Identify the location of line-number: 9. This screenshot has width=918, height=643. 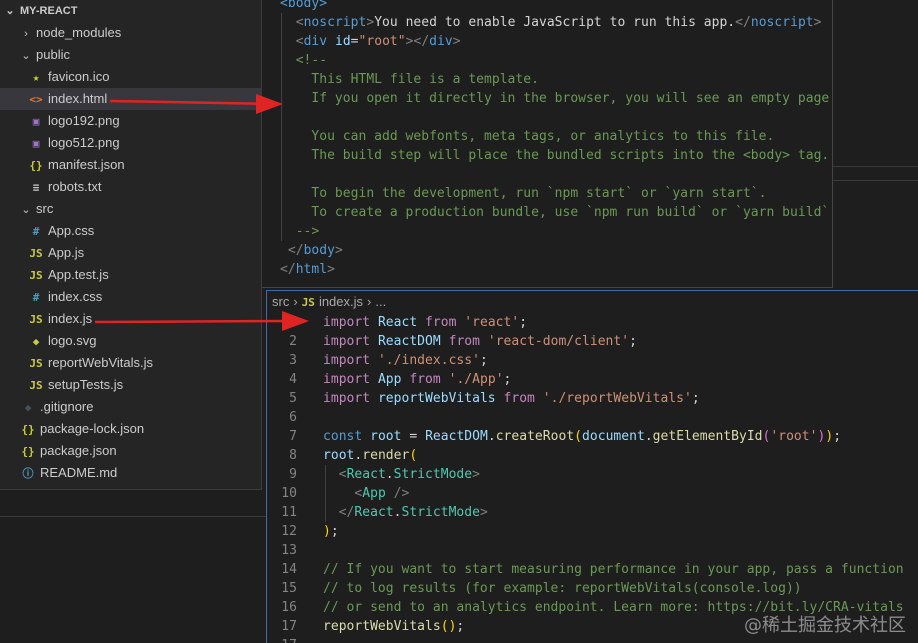
(293, 474).